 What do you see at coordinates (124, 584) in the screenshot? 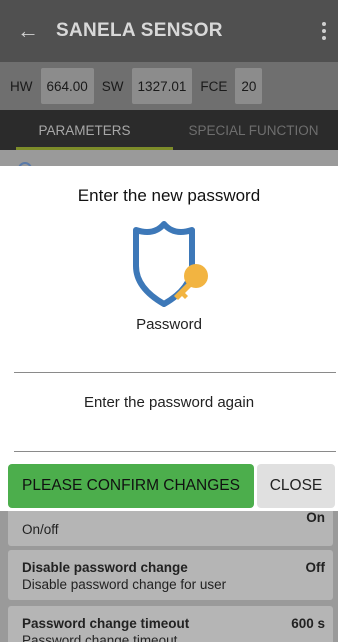
I see `row-description: Disable password change for user` at bounding box center [124, 584].